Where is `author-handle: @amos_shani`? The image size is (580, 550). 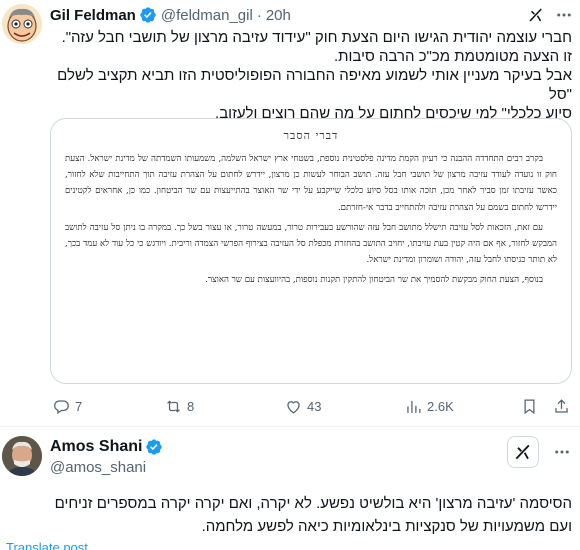 author-handle: @amos_shani is located at coordinates (98, 467).